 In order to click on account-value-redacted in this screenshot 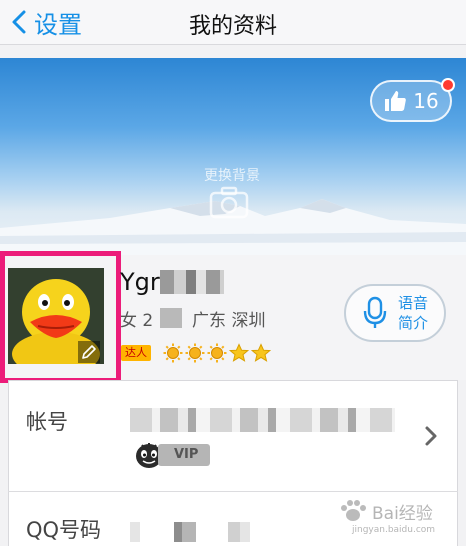, I will do `click(262, 420)`.